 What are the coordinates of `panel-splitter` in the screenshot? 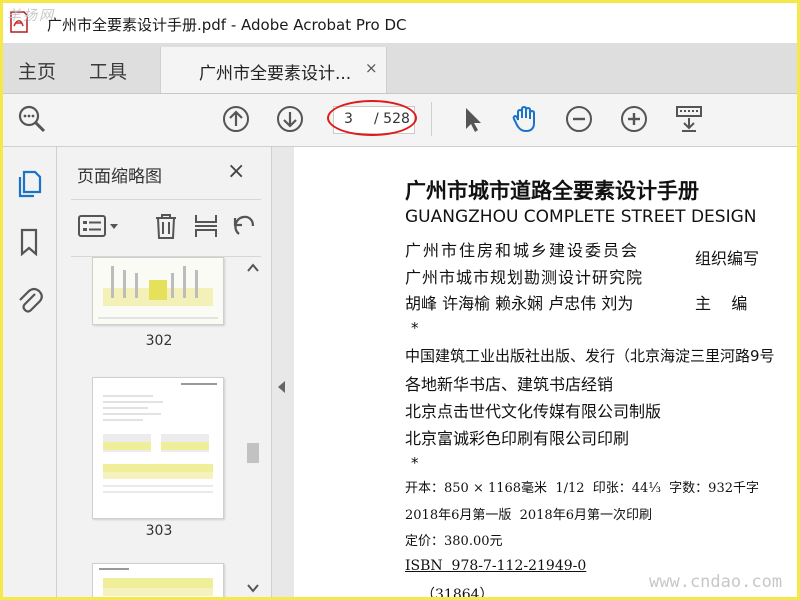 It's located at (283, 372).